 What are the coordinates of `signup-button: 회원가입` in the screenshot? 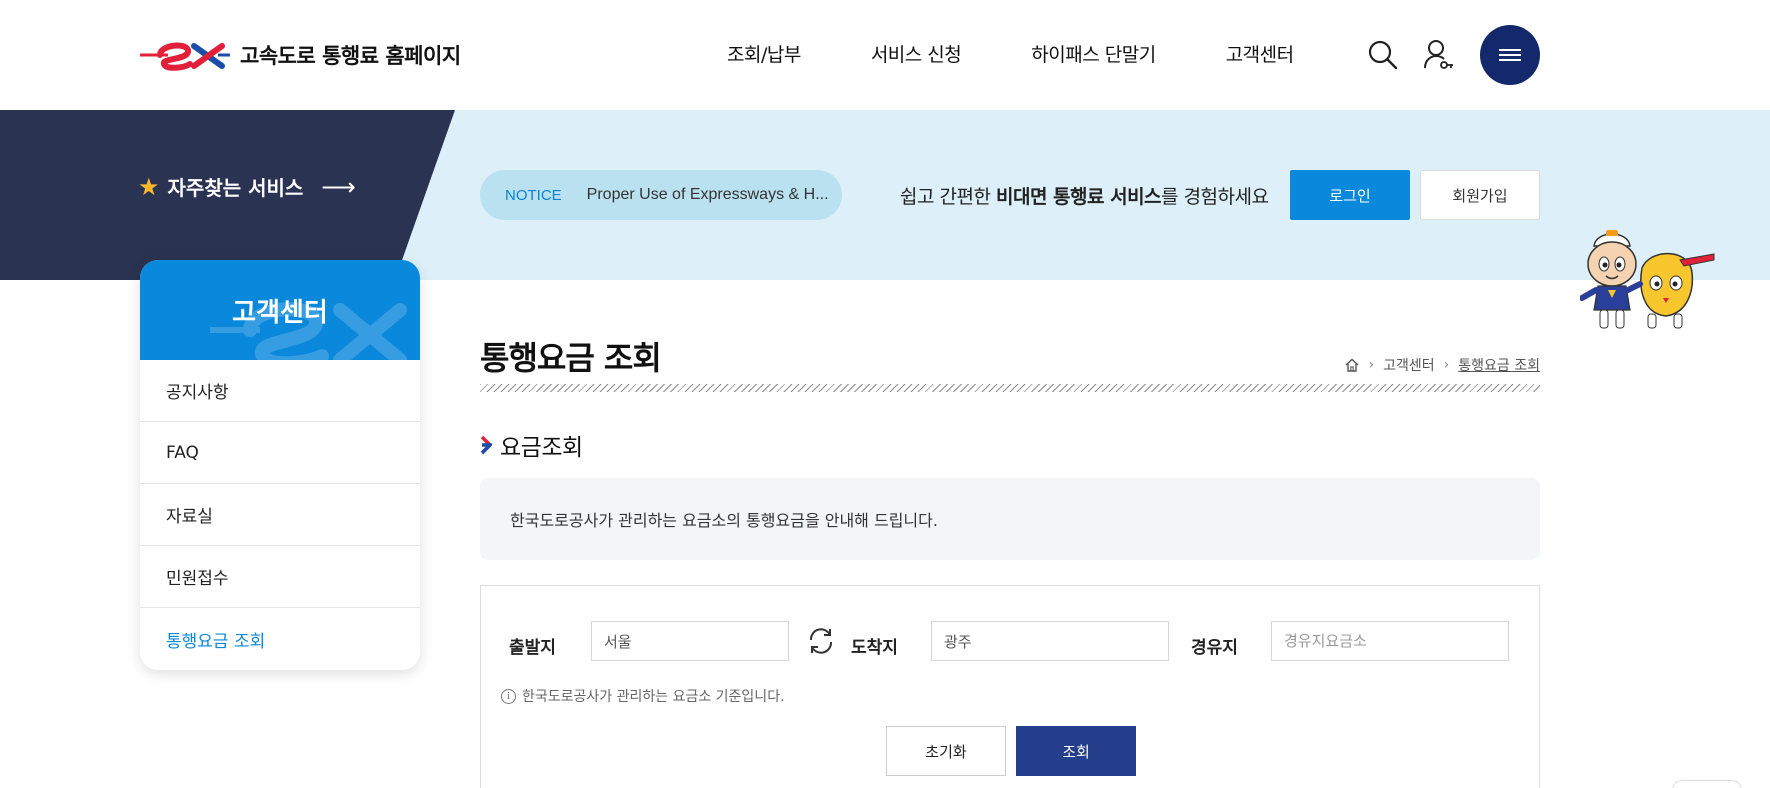 It's located at (1480, 195).